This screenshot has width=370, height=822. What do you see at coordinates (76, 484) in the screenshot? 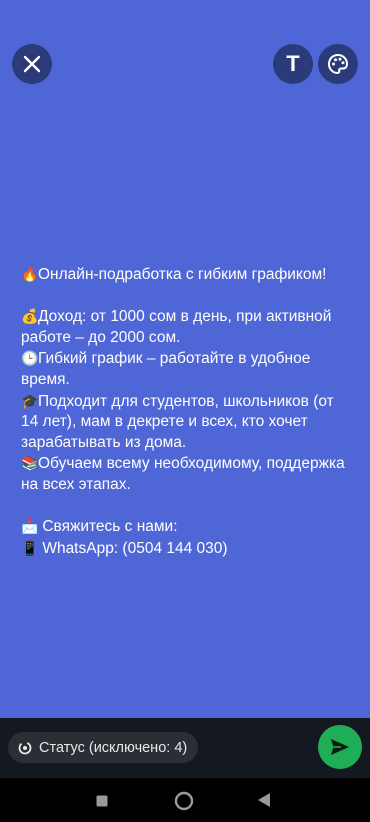
I see `status-line: на всех этапах.` at bounding box center [76, 484].